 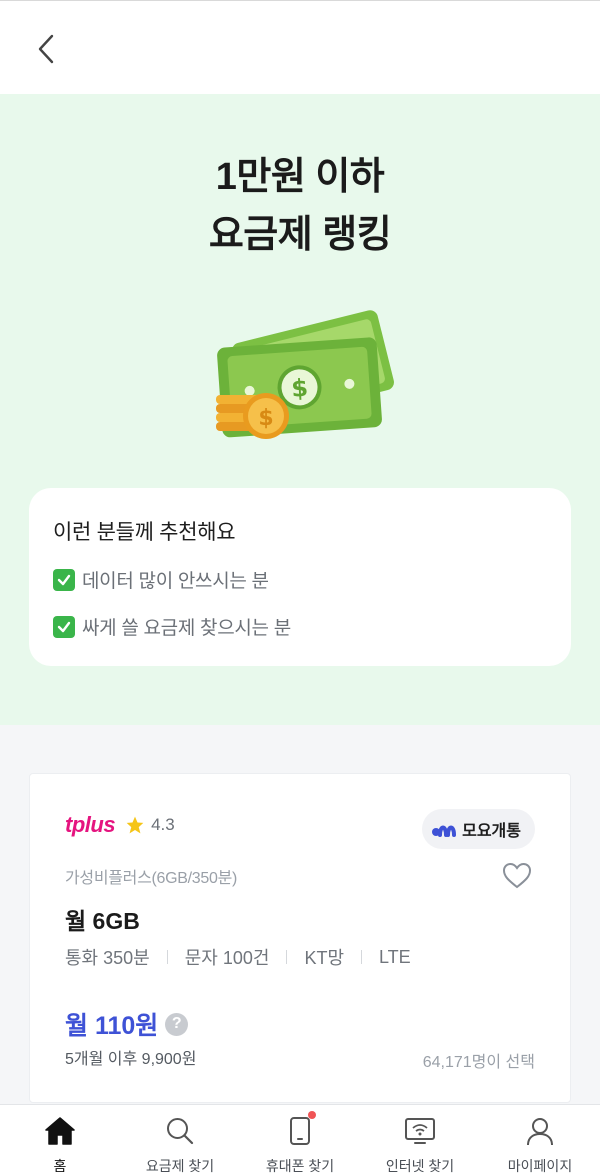 What do you see at coordinates (300, 1130) in the screenshot?
I see `phone-icon` at bounding box center [300, 1130].